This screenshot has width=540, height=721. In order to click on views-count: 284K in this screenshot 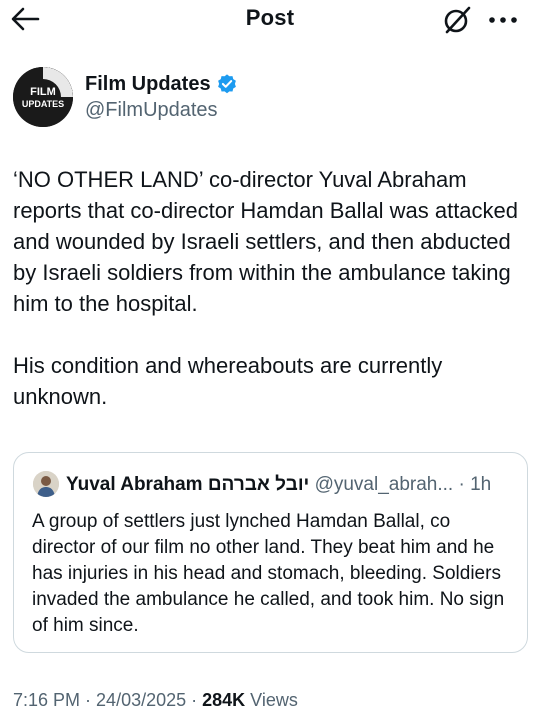, I will do `click(224, 700)`.